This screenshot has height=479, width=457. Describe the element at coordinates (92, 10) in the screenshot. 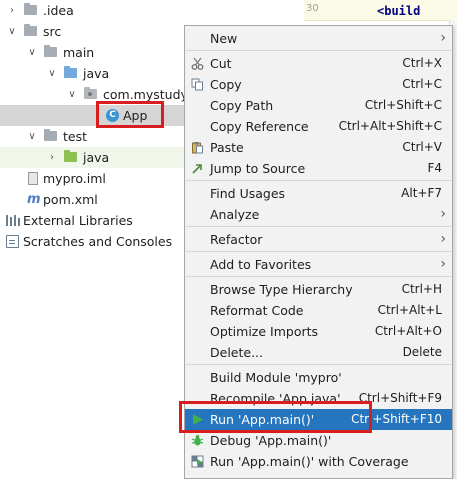

I see `tree-item-idea: › .idea` at that location.